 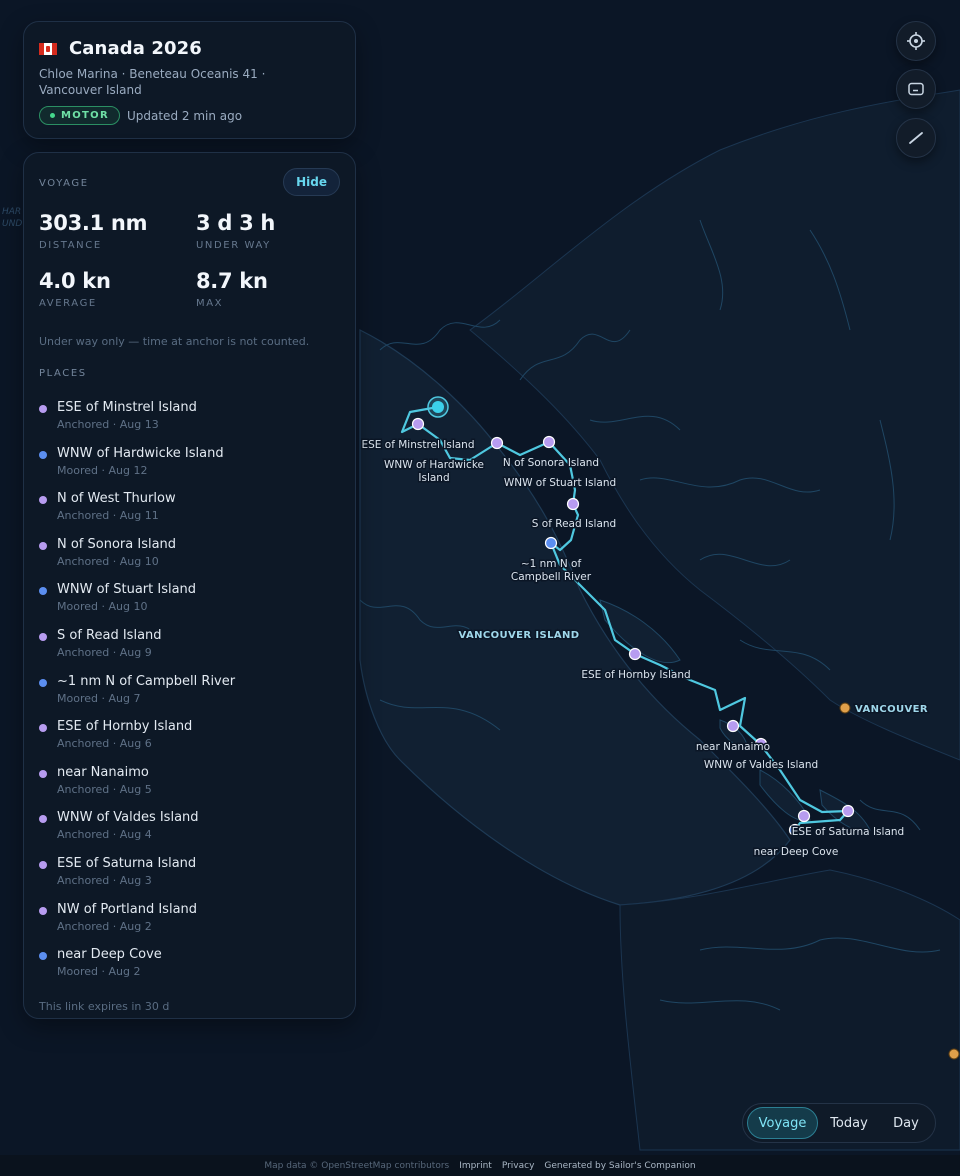 I want to click on place-meta: Anchored · Aug 6, so click(x=104, y=744).